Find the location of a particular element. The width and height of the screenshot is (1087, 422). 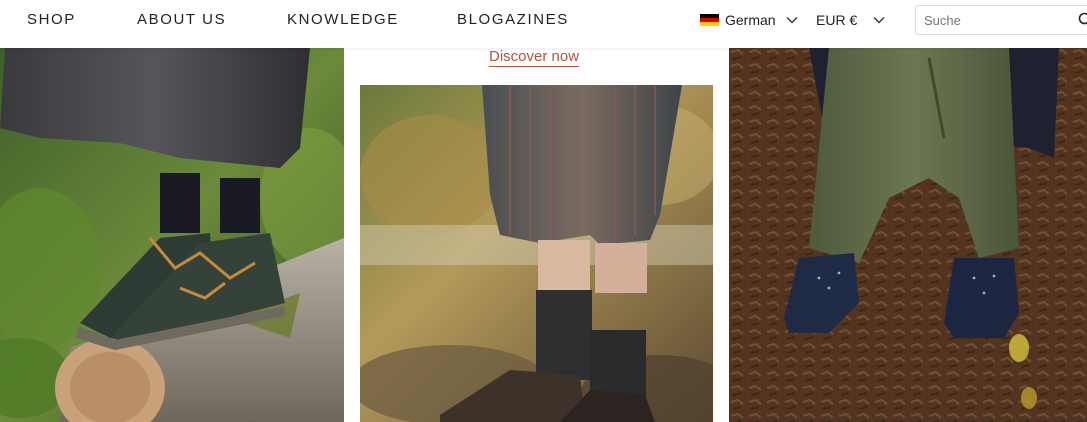

nav-item-about-us: ABOUT US is located at coordinates (181, 19).